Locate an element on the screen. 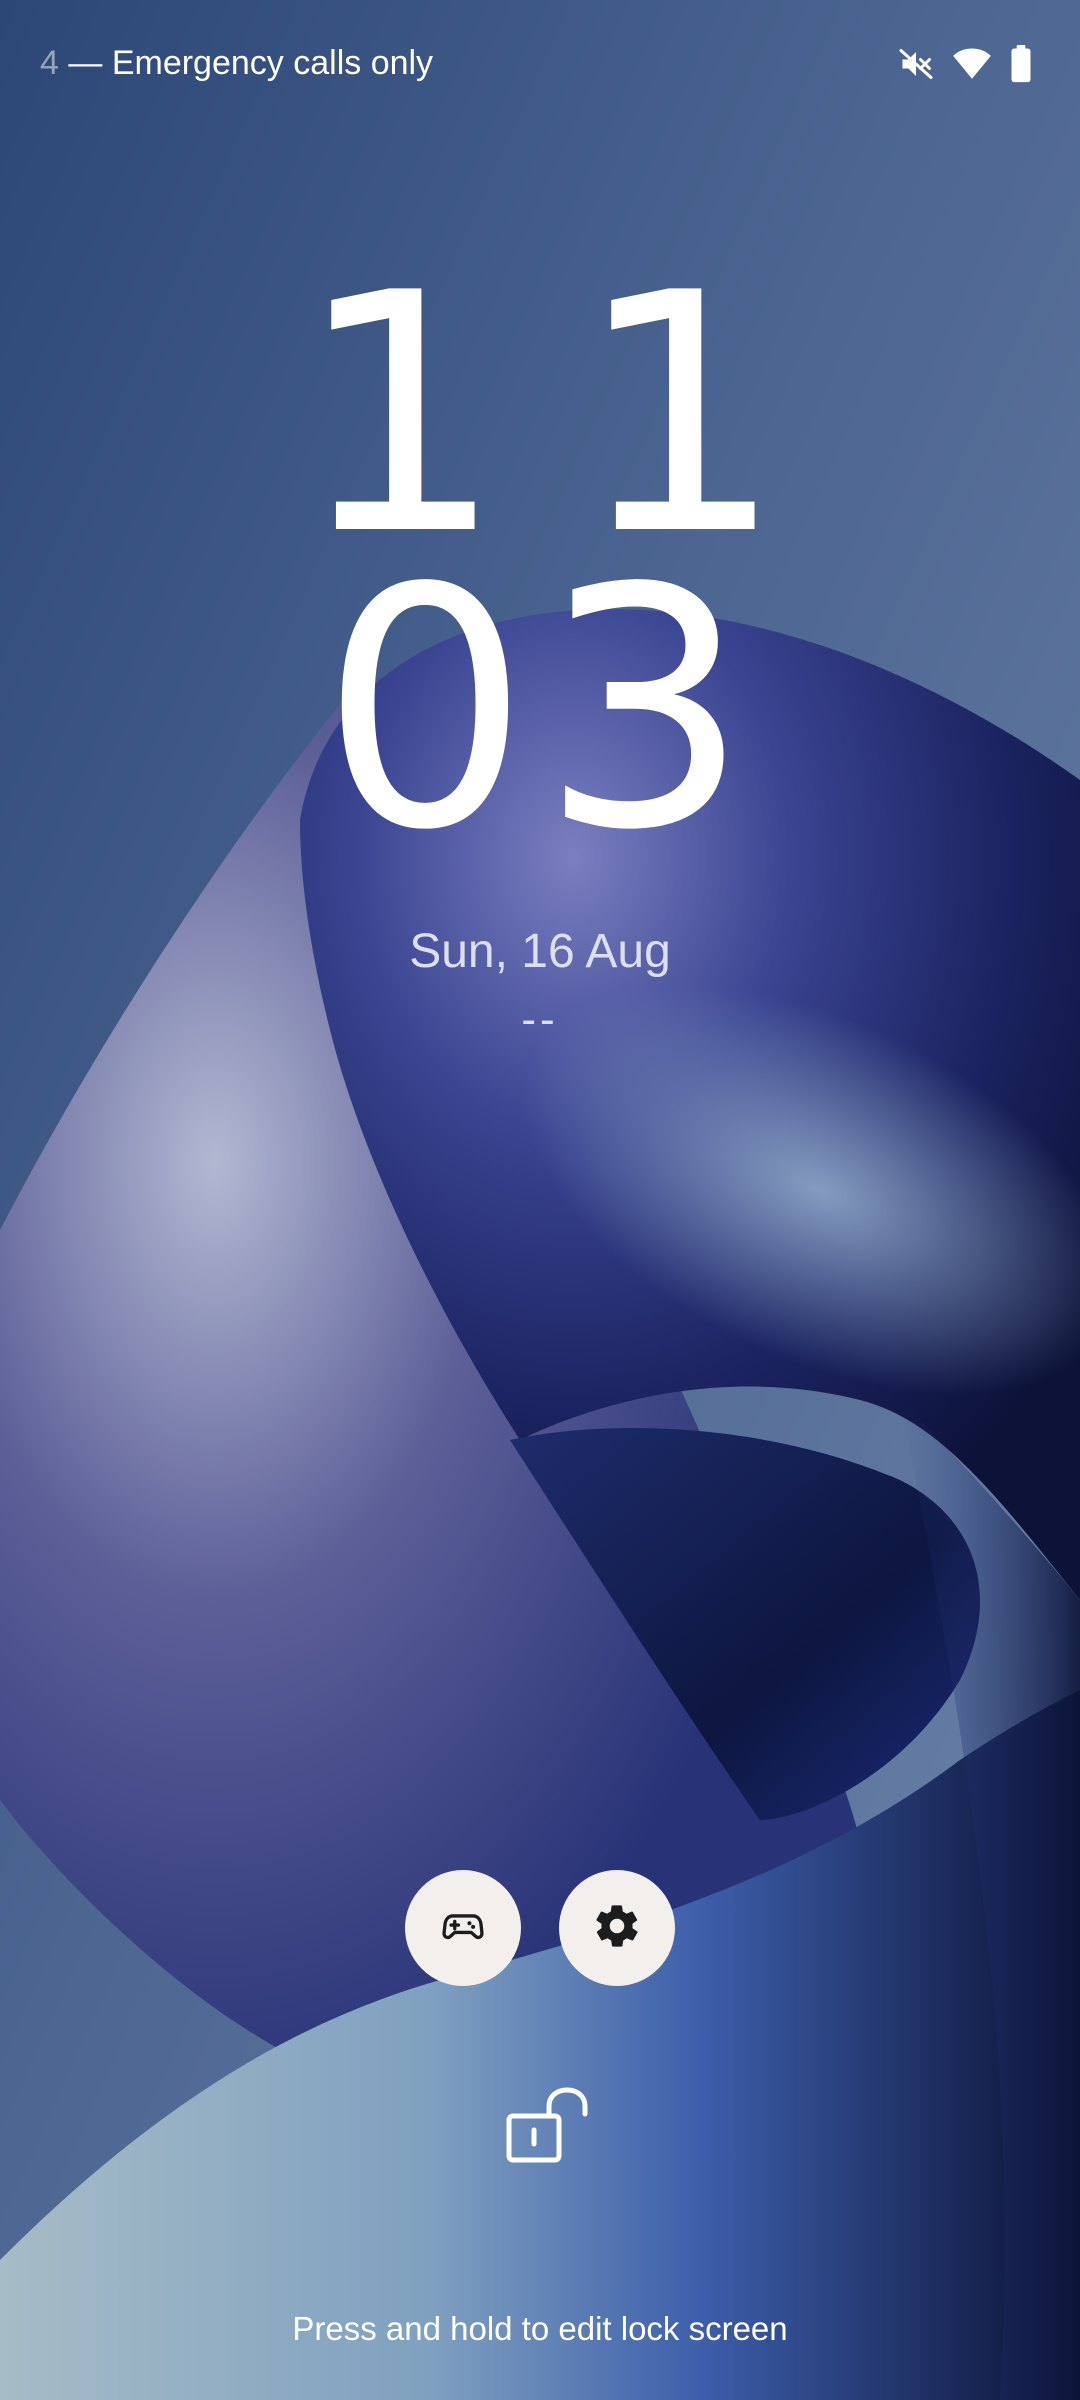 The image size is (1080, 2400). date: Sun, 16 Aug is located at coordinates (540, 951).